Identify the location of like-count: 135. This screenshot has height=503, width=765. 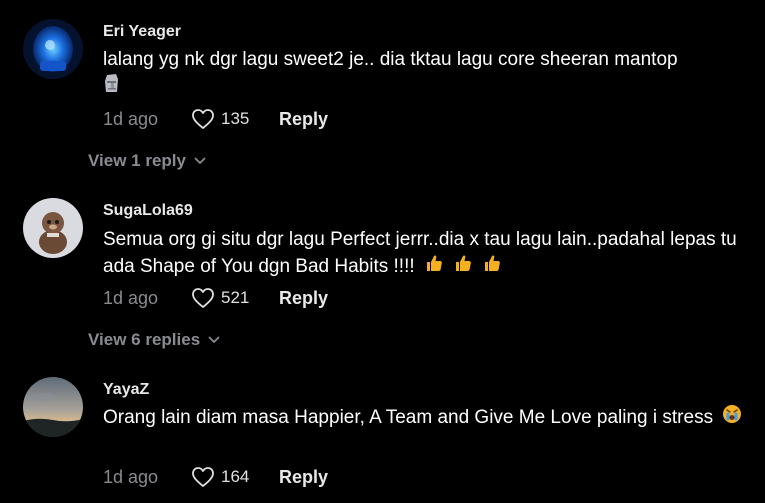
(235, 118).